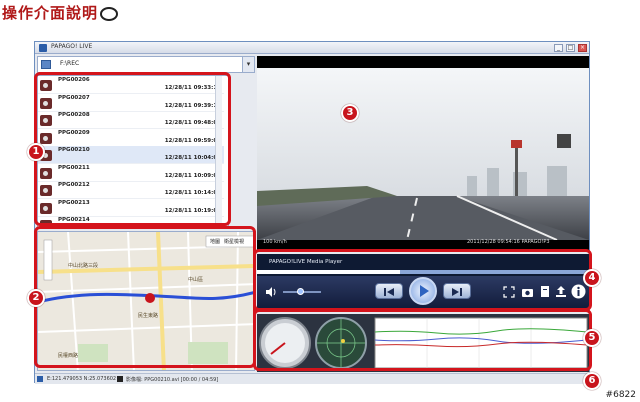 The height and width of the screenshot is (402, 640). What do you see at coordinates (592, 381) in the screenshot?
I see `callout-badge-6: 6` at bounding box center [592, 381].